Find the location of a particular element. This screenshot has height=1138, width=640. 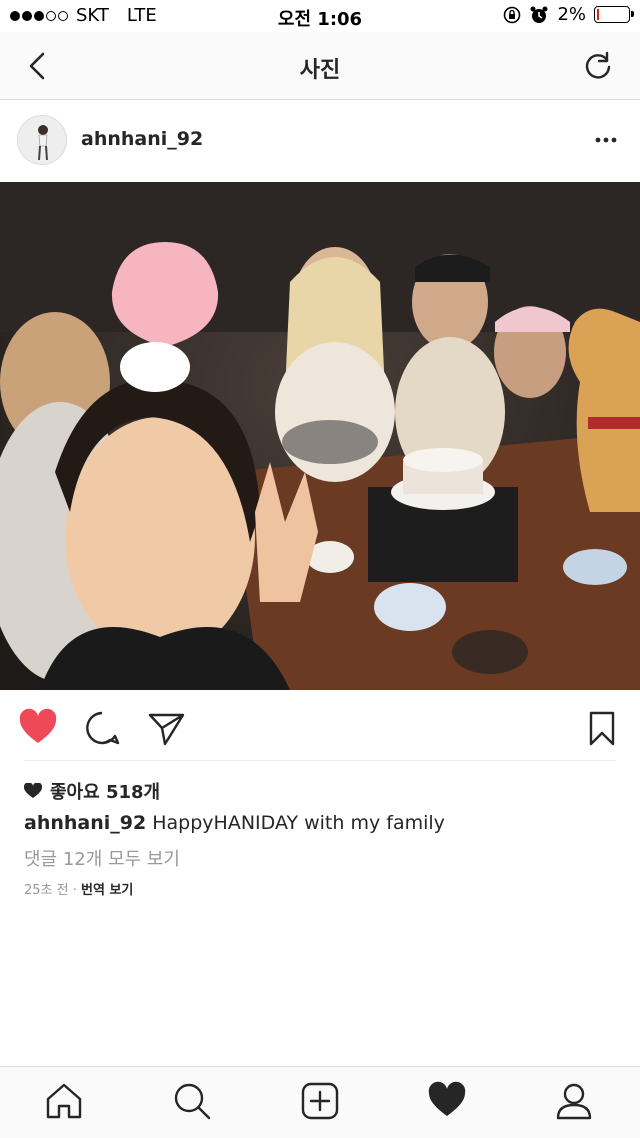

tab-profile is located at coordinates (574, 1101).